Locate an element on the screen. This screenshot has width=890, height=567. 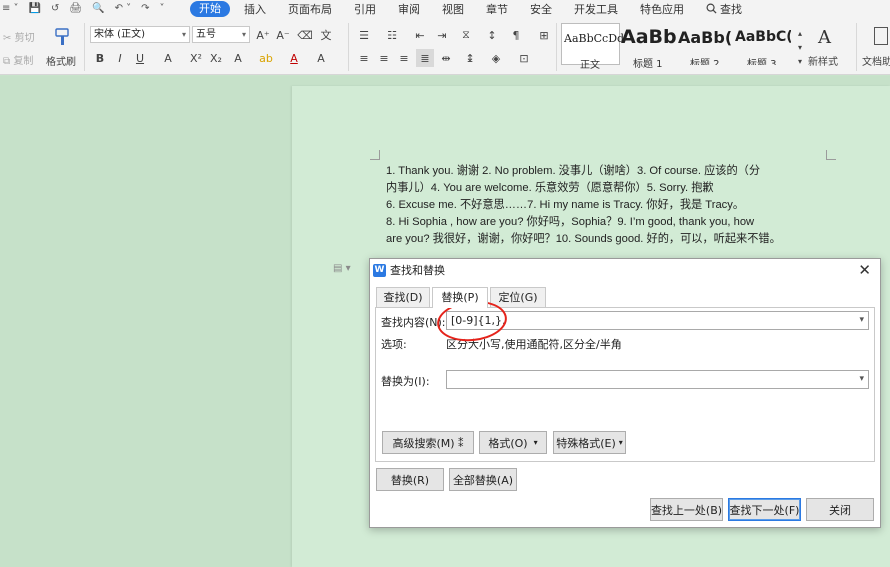
close-icon: ✕ is located at coordinates (864, 270).